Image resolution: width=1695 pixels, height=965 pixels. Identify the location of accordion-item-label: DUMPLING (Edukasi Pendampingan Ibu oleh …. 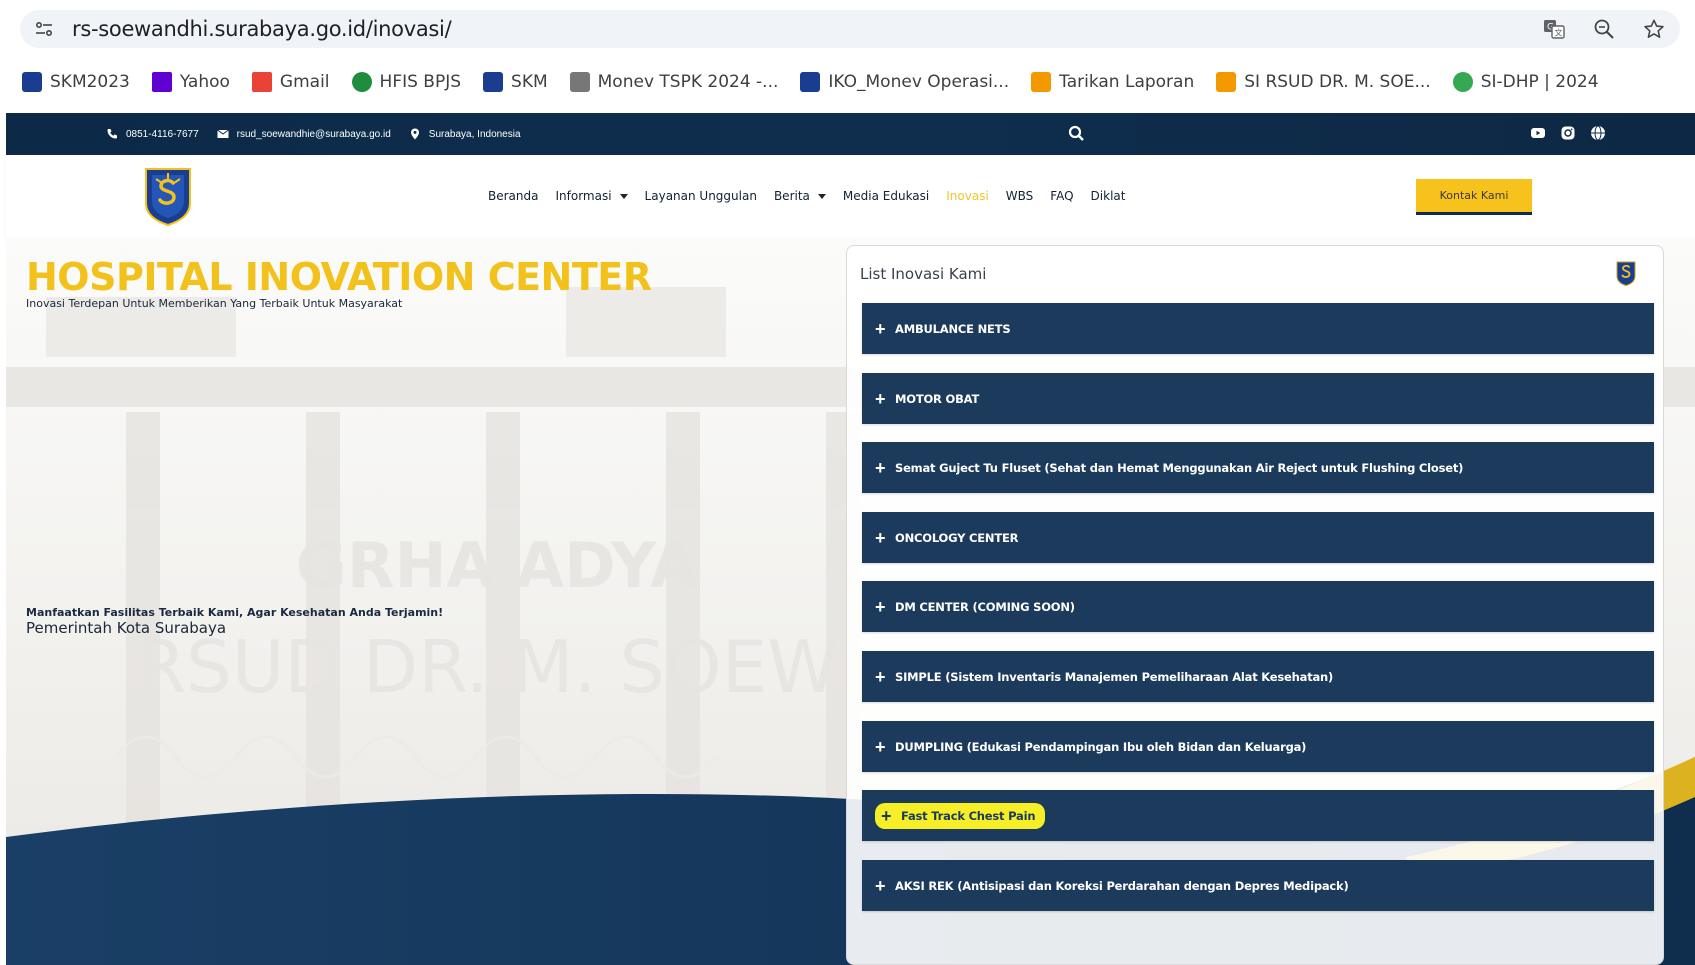
(1101, 746).